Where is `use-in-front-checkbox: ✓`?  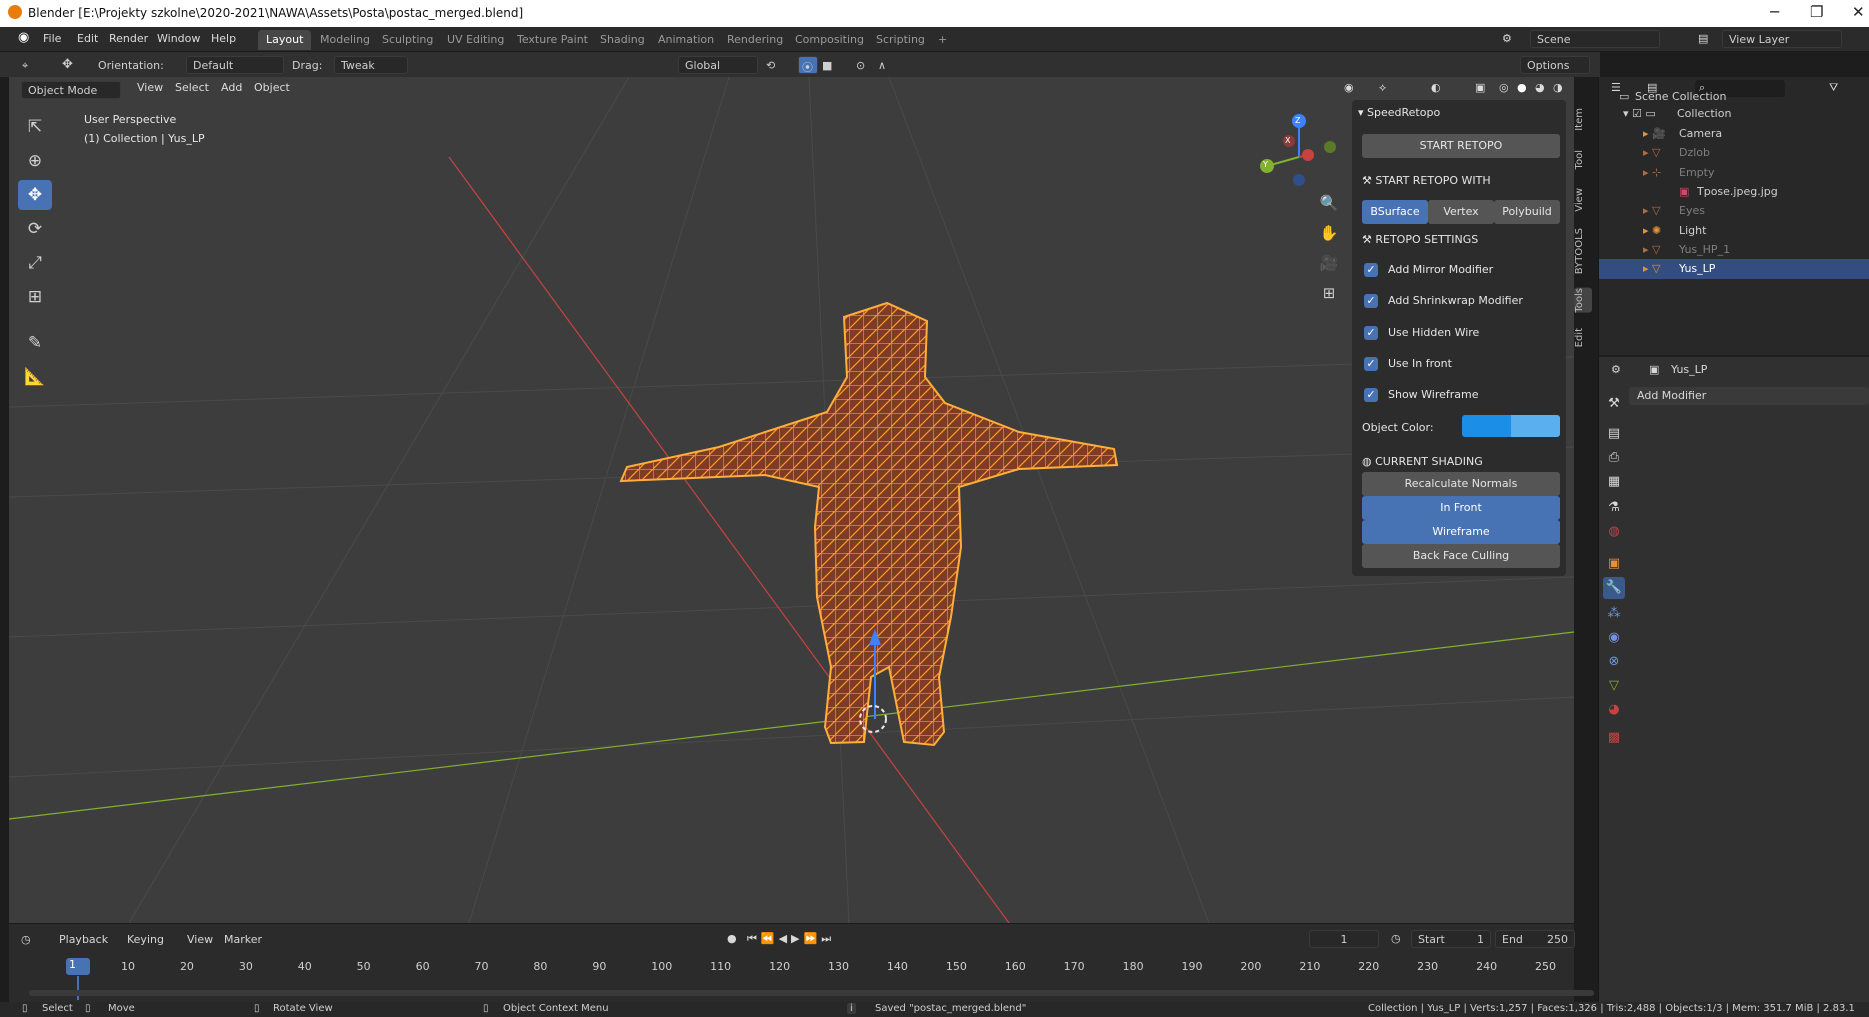
use-in-front-checkbox: ✓ is located at coordinates (1371, 364).